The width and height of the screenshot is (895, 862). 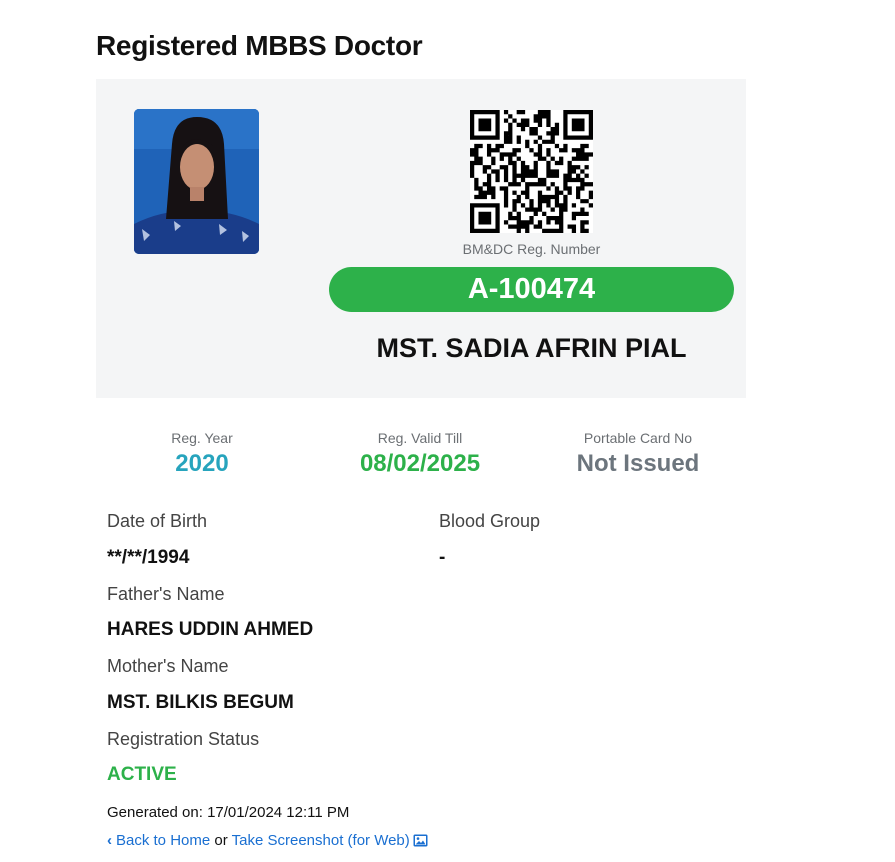 I want to click on portable-card-stat: Portable Card No Not Issued, so click(x=638, y=454).